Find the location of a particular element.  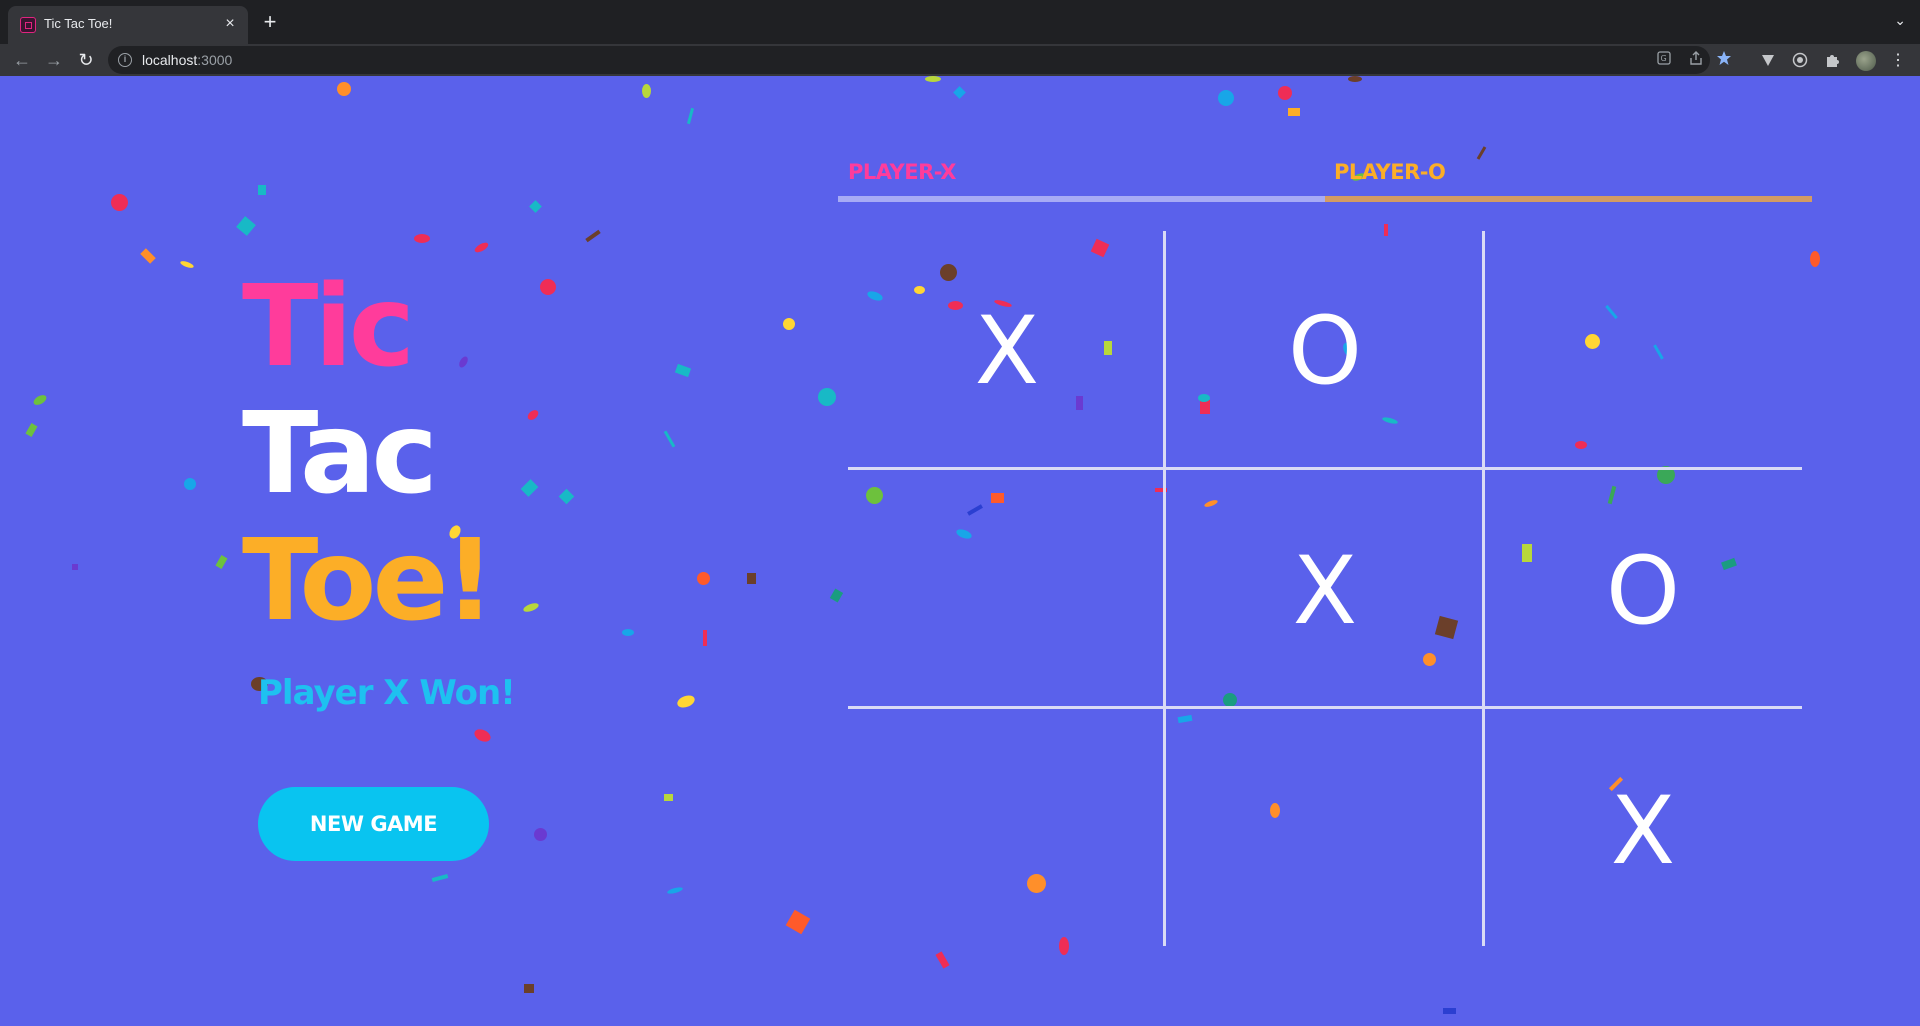

player-o-turn-bar is located at coordinates (1568, 199).